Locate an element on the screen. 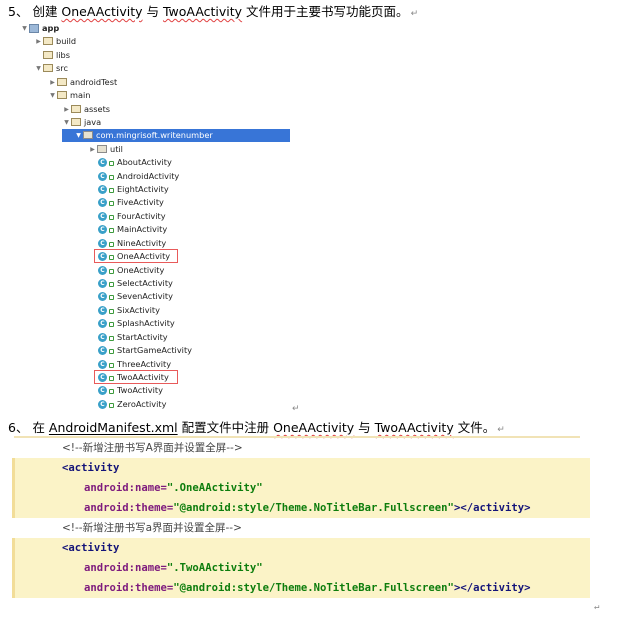  step-number: 5、 is located at coordinates (18, 11).